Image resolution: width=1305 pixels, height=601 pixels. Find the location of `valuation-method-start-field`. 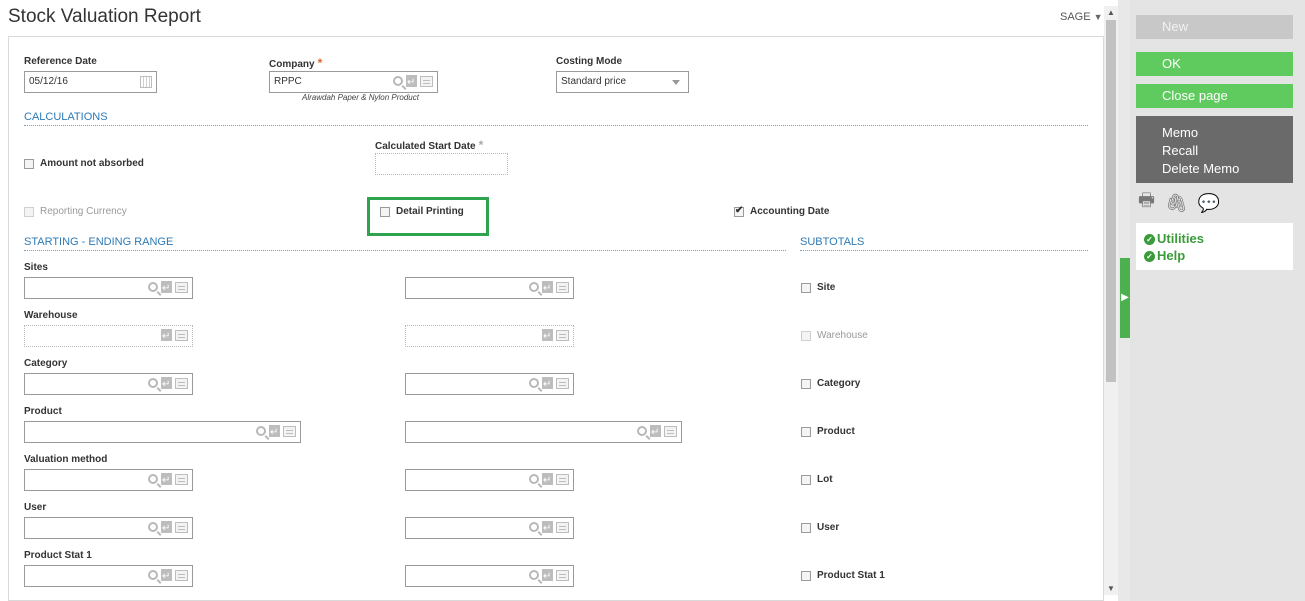

valuation-method-start-field is located at coordinates (108, 480).